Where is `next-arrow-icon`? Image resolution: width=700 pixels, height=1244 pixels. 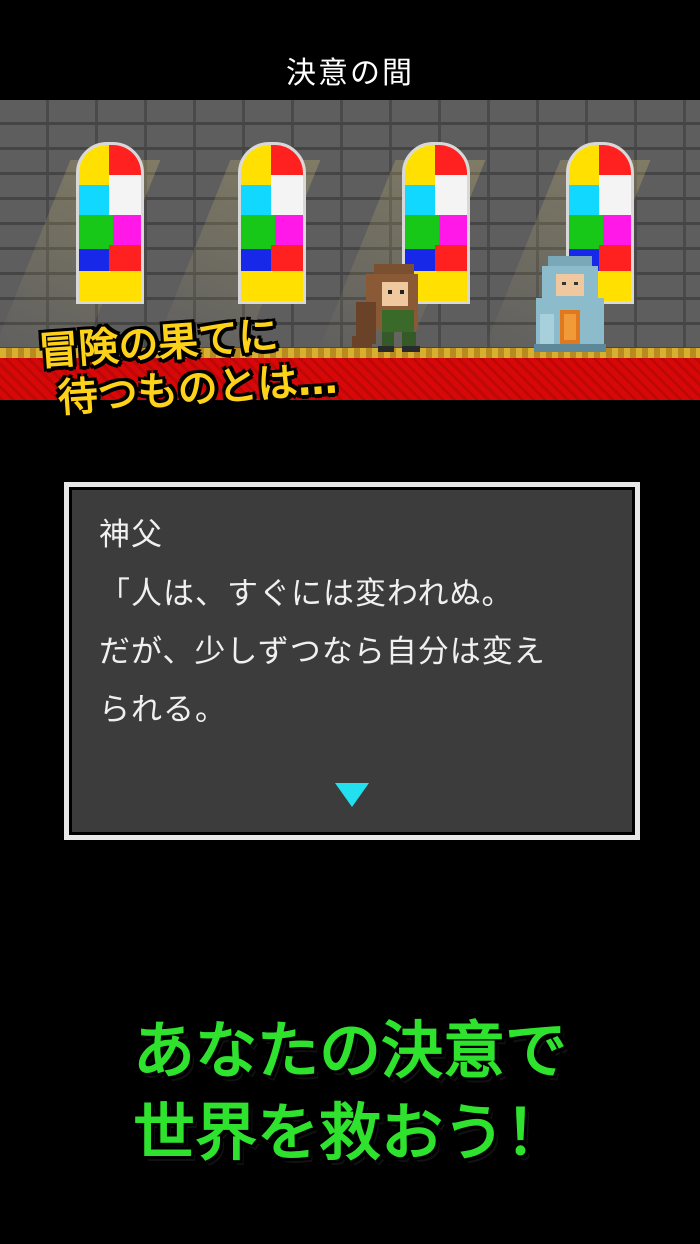 next-arrow-icon is located at coordinates (352, 795).